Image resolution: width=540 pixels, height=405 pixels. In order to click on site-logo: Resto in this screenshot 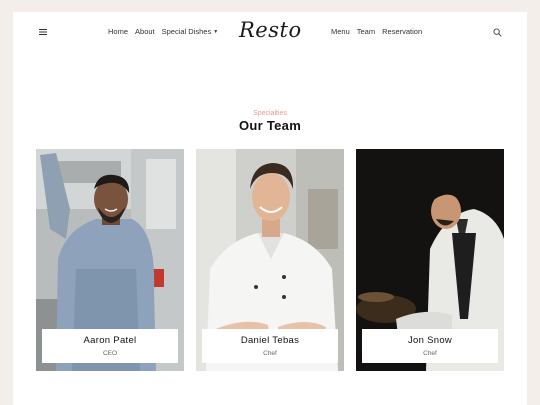, I will do `click(270, 30)`.